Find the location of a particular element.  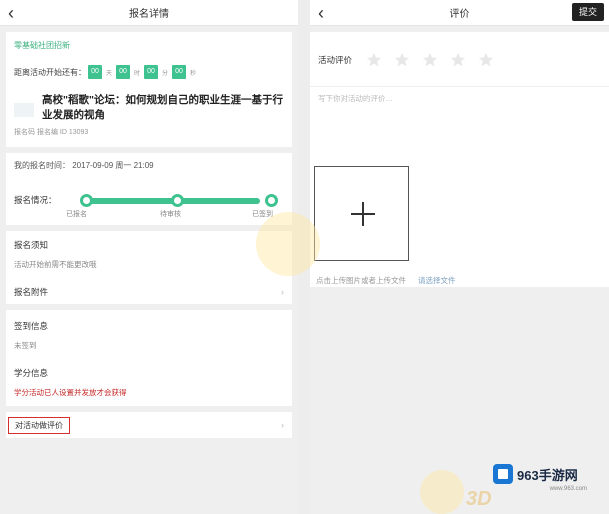

progress-step-label: 待审核 is located at coordinates (170, 214).